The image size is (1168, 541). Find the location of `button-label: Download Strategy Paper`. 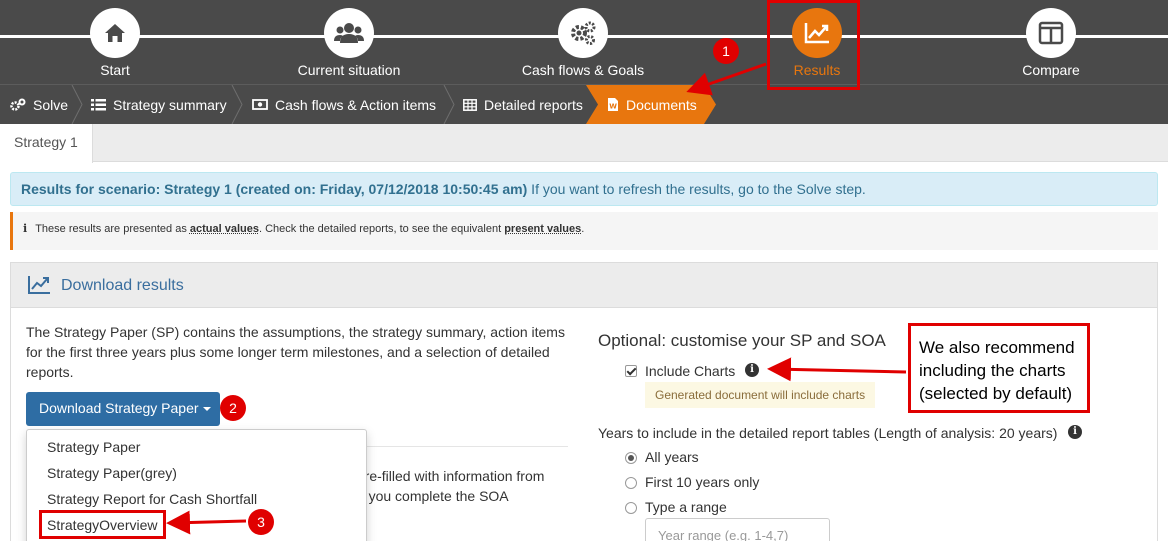

button-label: Download Strategy Paper is located at coordinates (119, 408).